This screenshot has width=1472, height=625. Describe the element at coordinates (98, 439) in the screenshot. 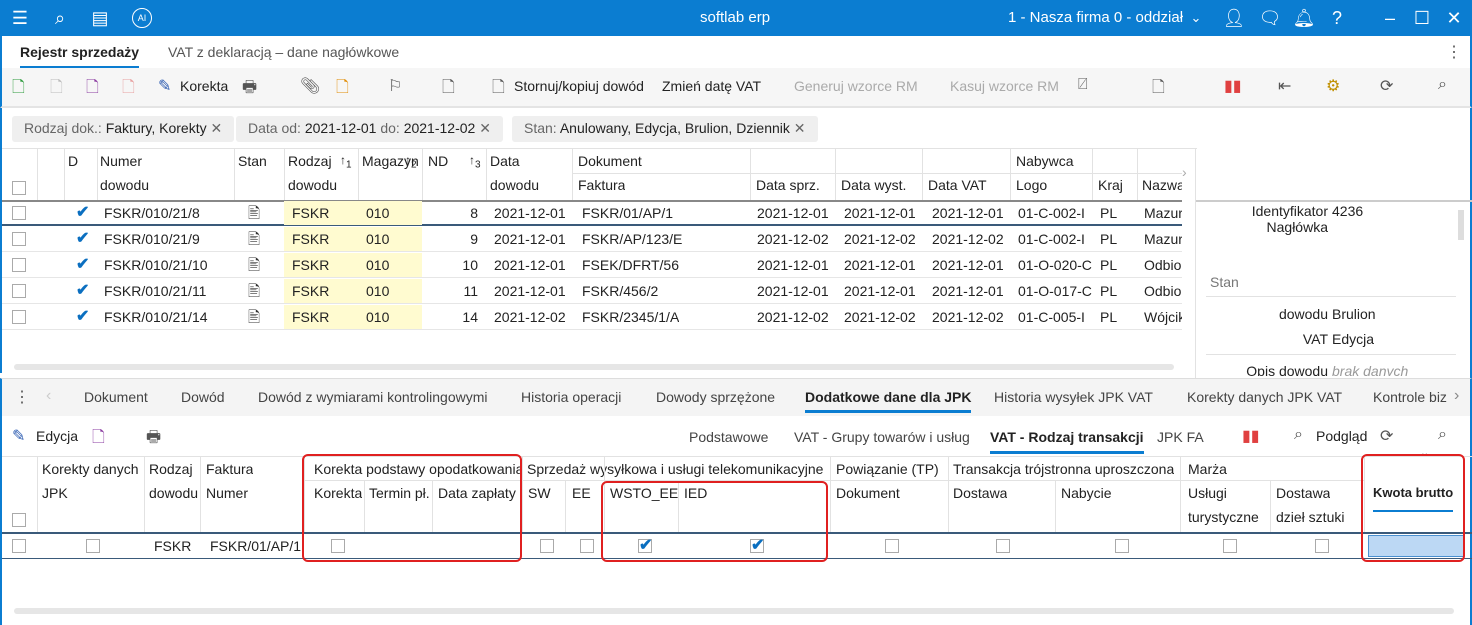

I see `info-document-icon: 🗋` at that location.